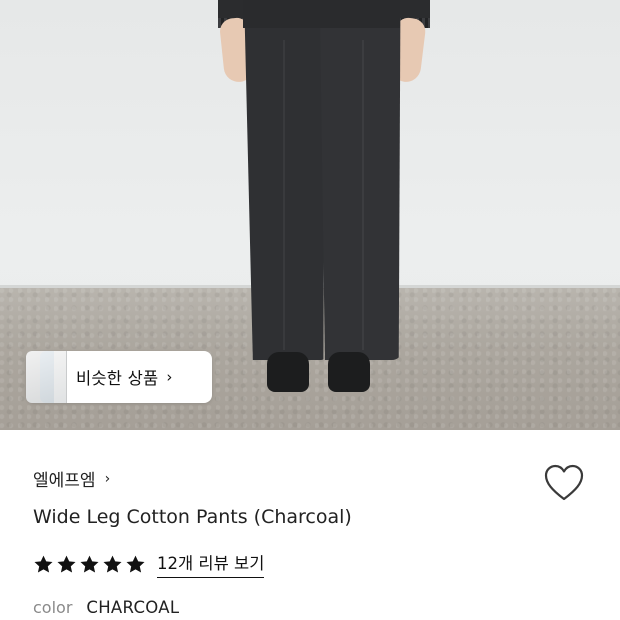 The image size is (620, 620). Describe the element at coordinates (211, 564) in the screenshot. I see `view-reviews-link: 12개 리뷰 보기` at that location.